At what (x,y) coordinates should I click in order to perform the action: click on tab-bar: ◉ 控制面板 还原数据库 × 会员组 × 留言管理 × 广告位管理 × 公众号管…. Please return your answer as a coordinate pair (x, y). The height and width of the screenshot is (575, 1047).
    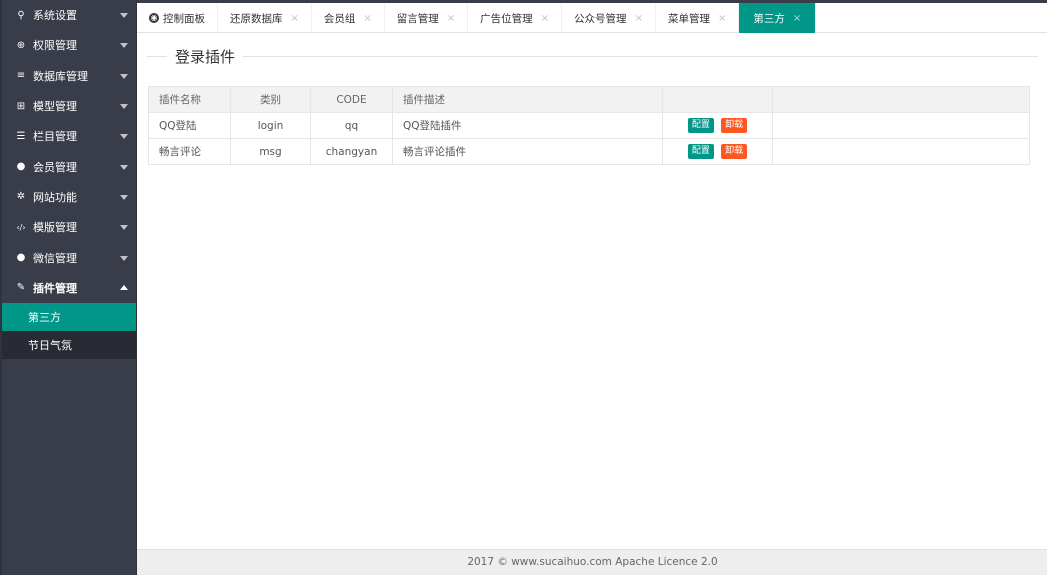
    Looking at the image, I should click on (592, 16).